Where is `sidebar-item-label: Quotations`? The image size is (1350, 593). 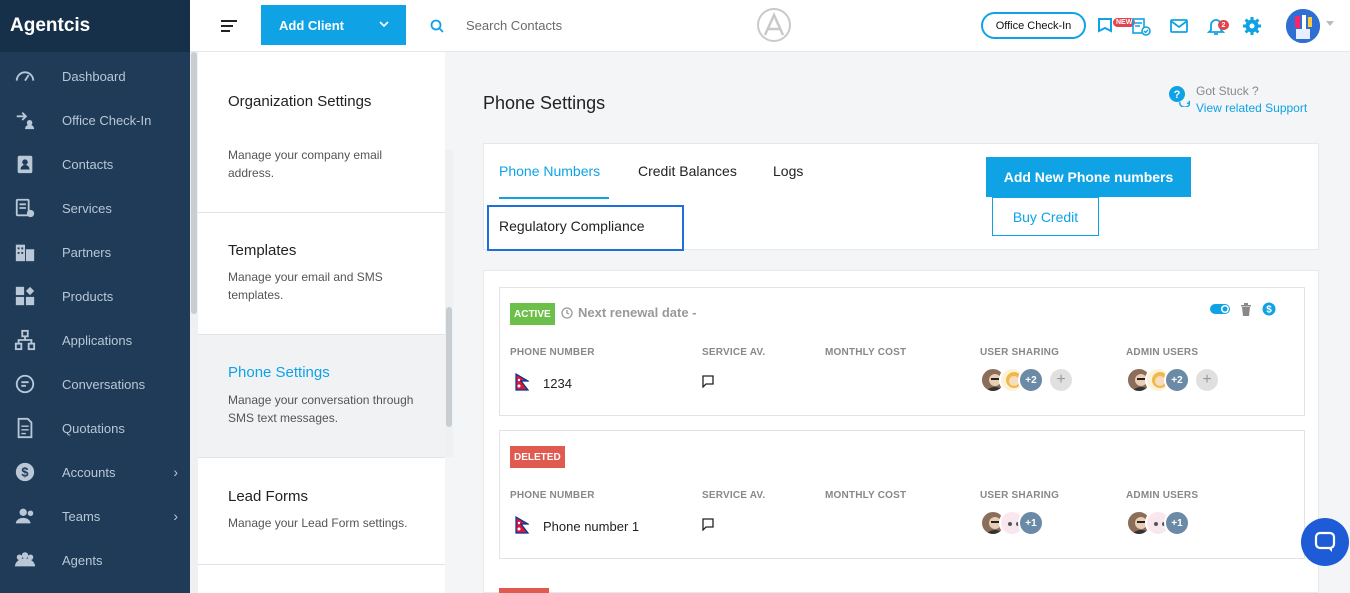
sidebar-item-label: Quotations is located at coordinates (93, 428).